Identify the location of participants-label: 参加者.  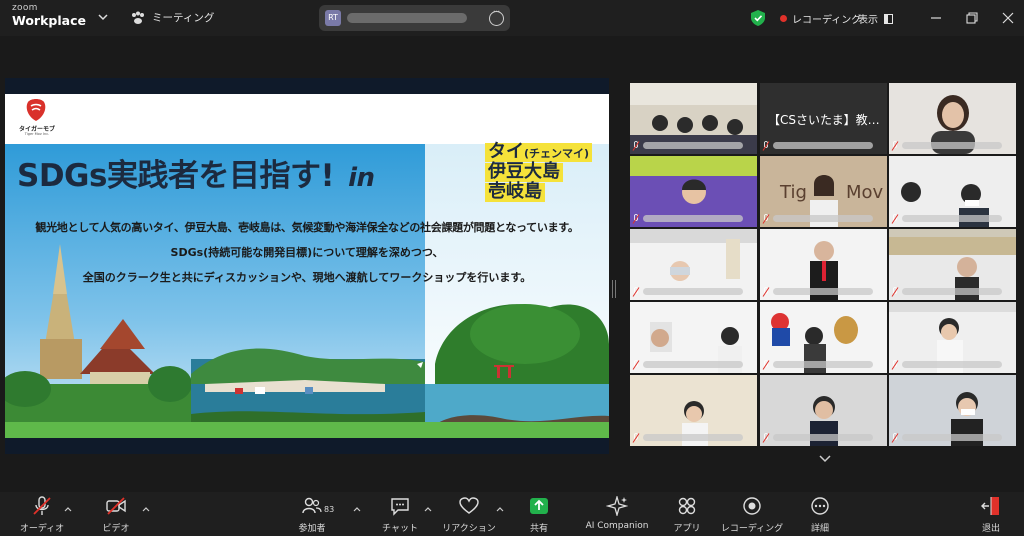
(312, 529).